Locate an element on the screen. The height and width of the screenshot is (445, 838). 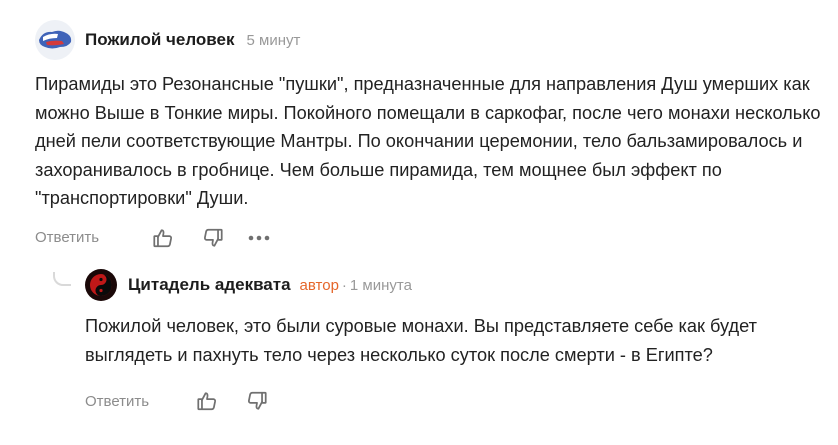
comment-header: Цитадель адеквата автор · 1 минута is located at coordinates (455, 285).